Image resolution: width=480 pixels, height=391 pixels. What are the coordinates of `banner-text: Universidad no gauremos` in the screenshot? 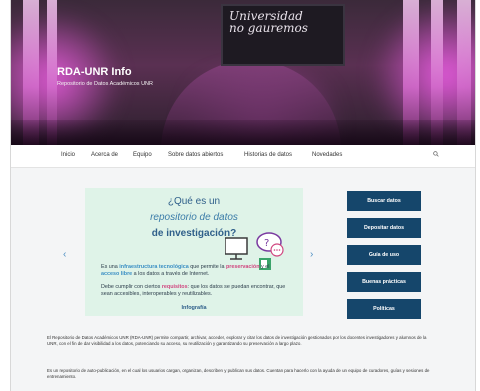 It's located at (268, 22).